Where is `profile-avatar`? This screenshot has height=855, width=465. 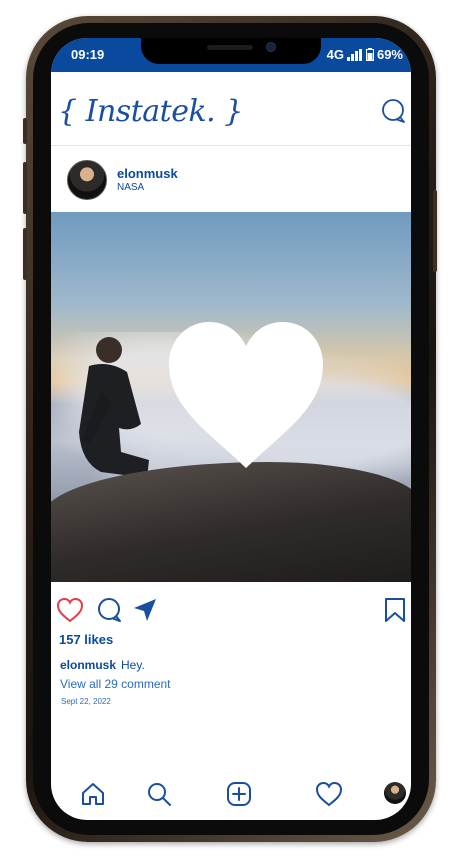
profile-avatar is located at coordinates (395, 793).